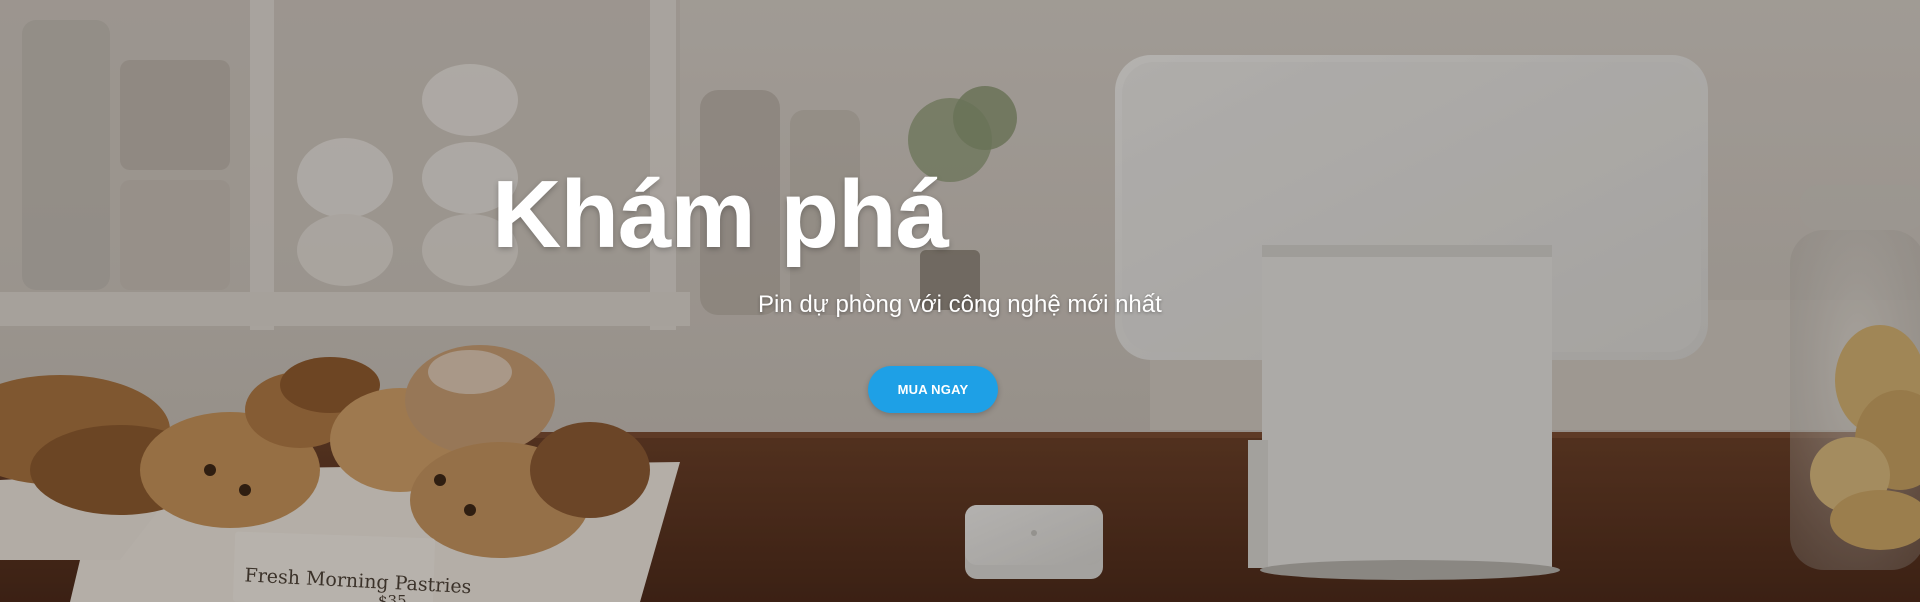  Describe the element at coordinates (960, 304) in the screenshot. I see `hero-subtitle: Pin dự phòng với công nghệ mới nhất` at that location.